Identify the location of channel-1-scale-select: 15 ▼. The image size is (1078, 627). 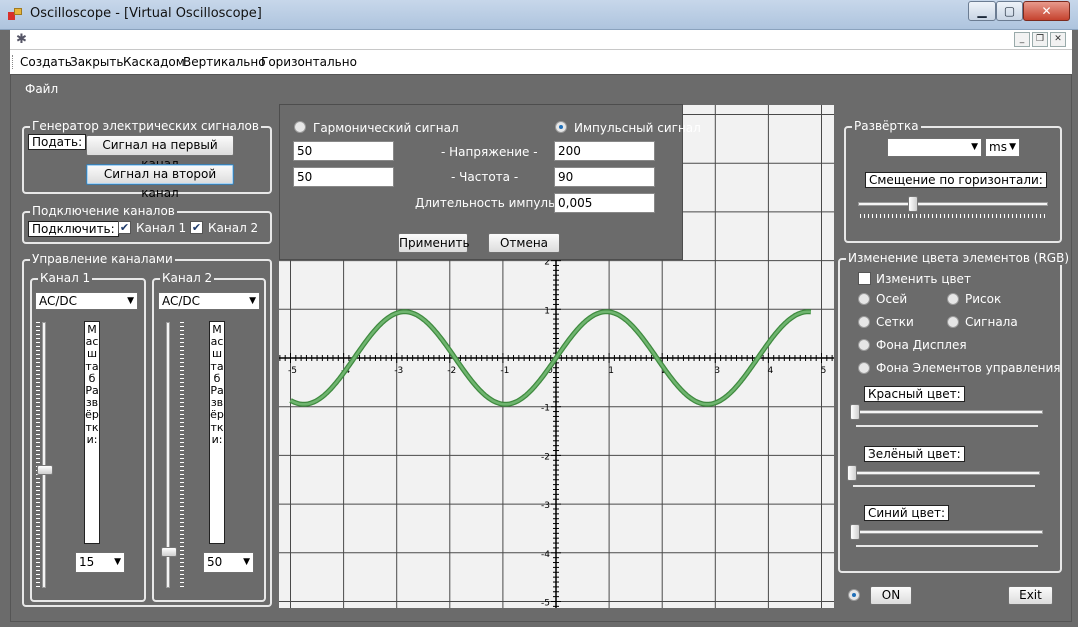
(100, 562).